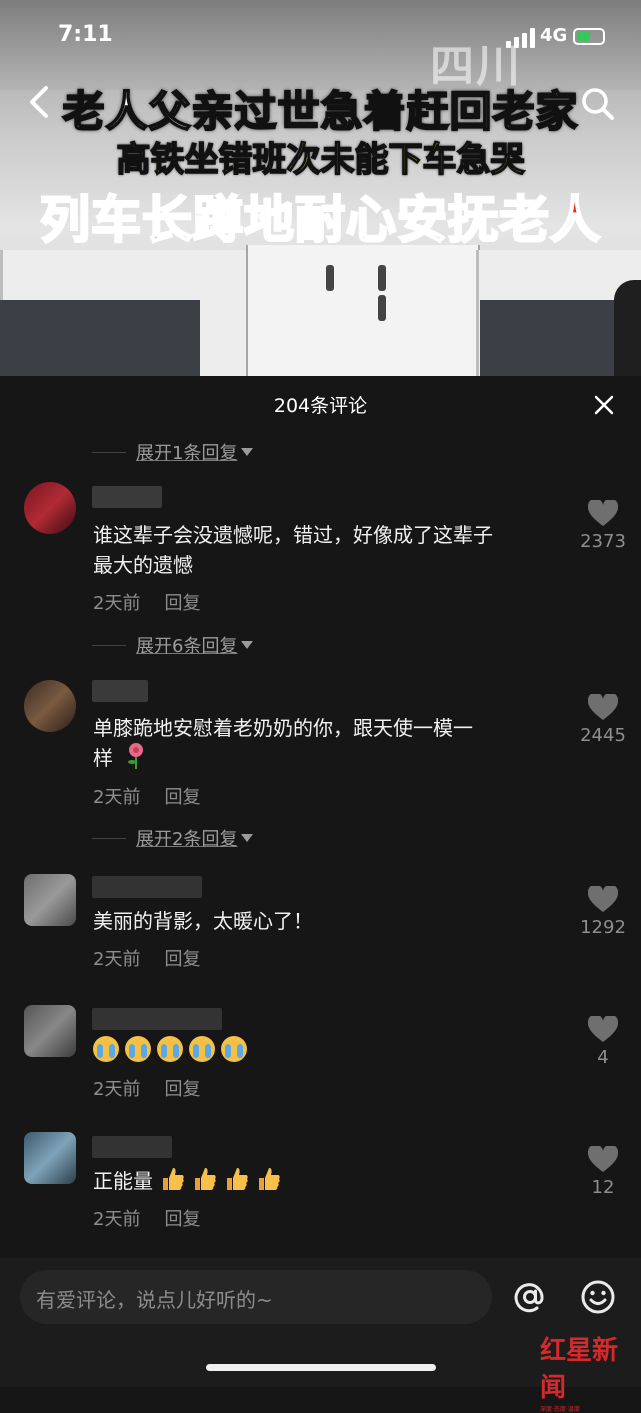  Describe the element at coordinates (173, 452) in the screenshot. I see `expand-replies-button: 展开1条回复` at that location.